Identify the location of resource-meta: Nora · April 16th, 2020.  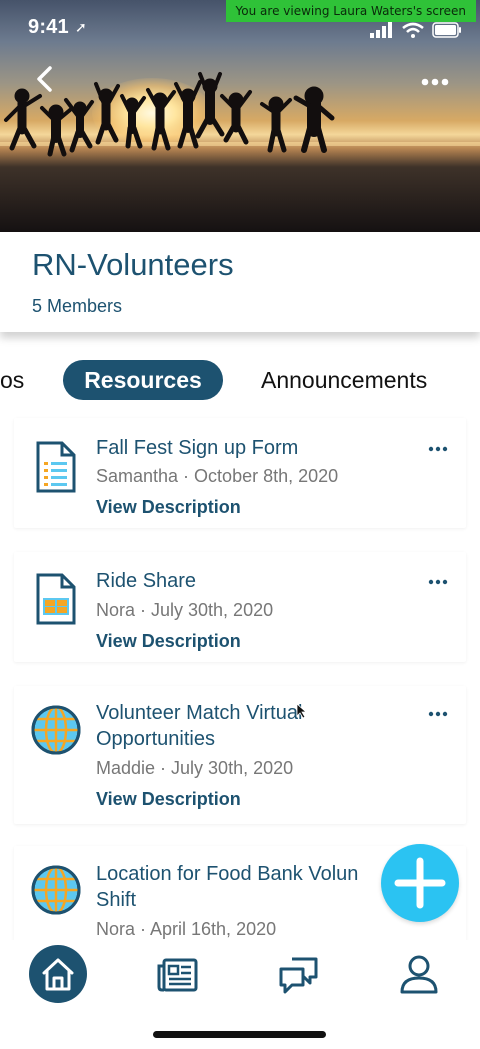
(186, 929).